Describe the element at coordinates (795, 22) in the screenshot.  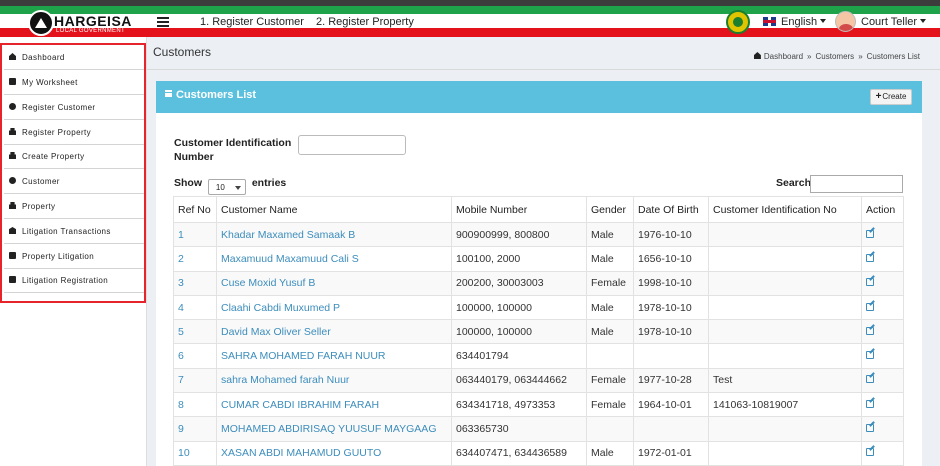
I see `language-selector: English` at that location.